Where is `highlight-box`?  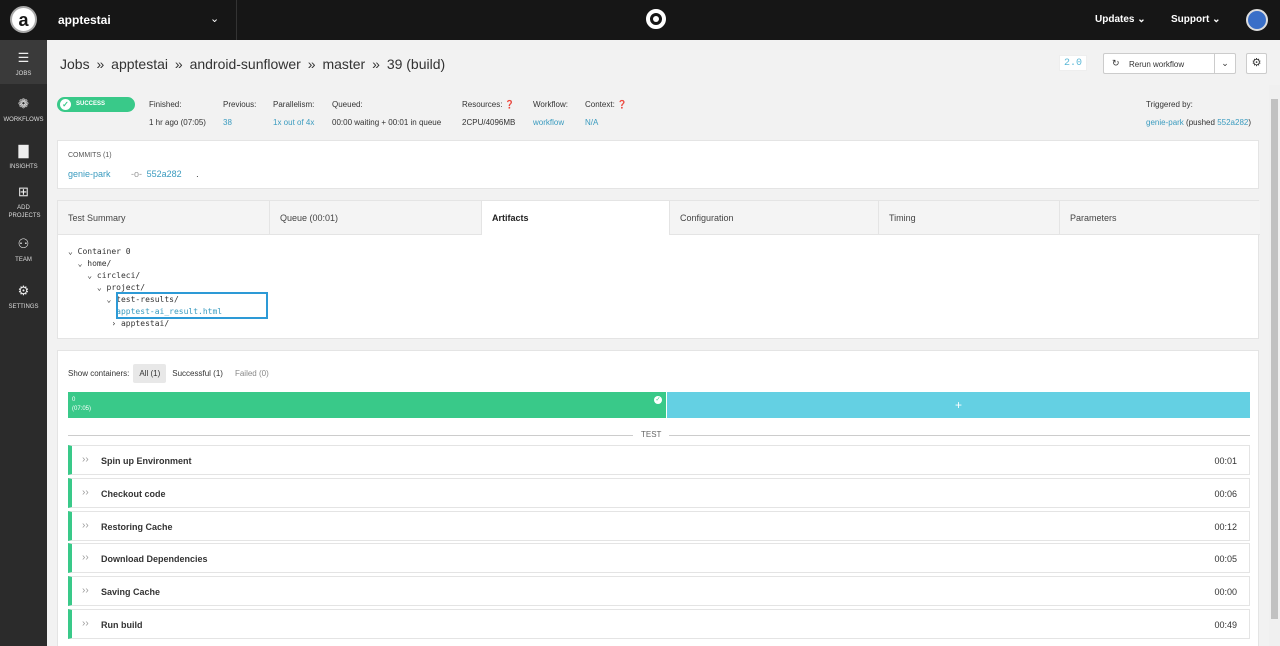
highlight-box is located at coordinates (192, 305).